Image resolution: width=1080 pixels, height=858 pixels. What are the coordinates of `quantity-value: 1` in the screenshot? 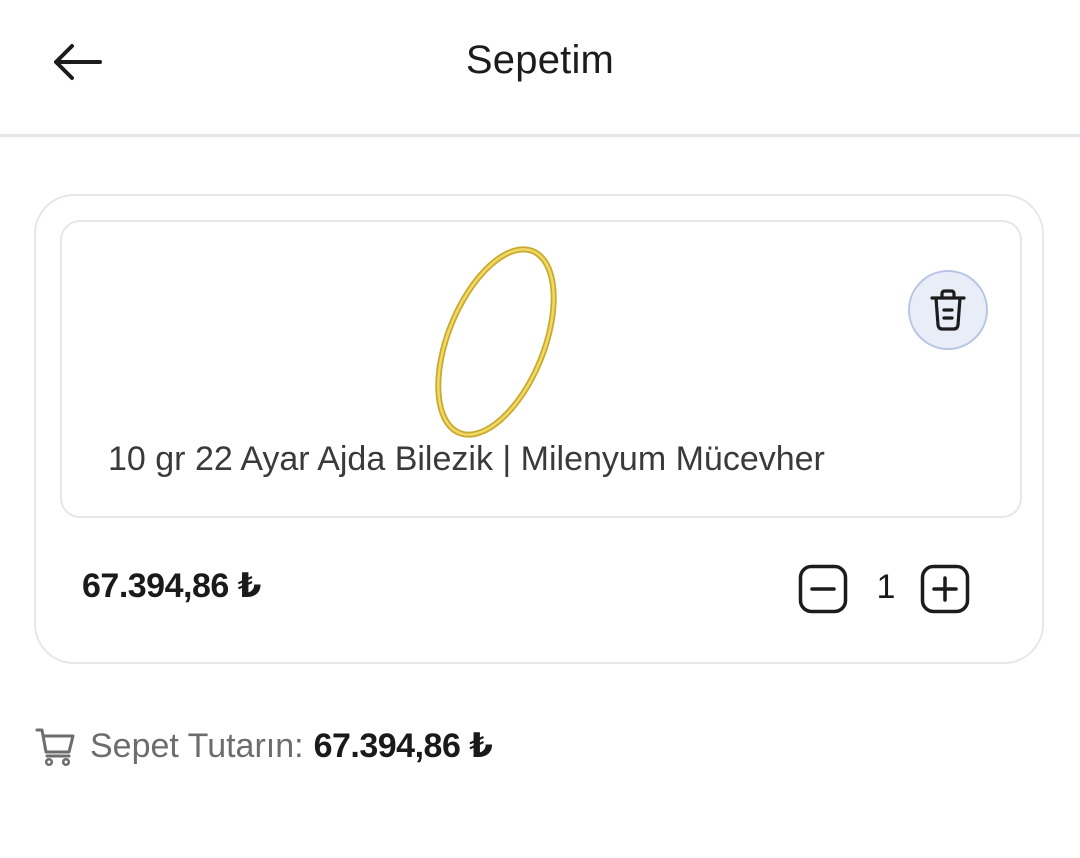 It's located at (886, 587).